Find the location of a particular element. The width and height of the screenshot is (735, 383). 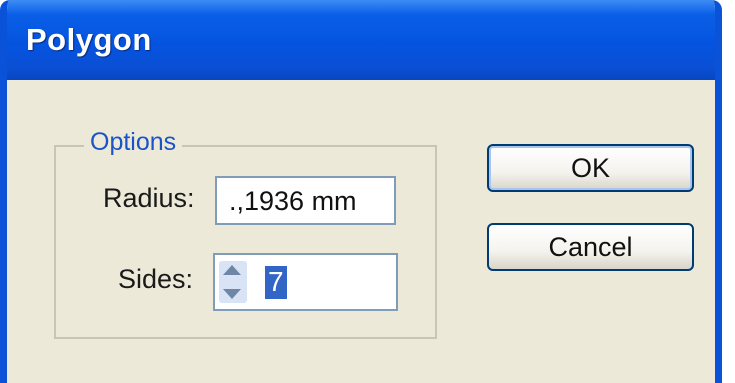

sides-value: 7 is located at coordinates (276, 281).